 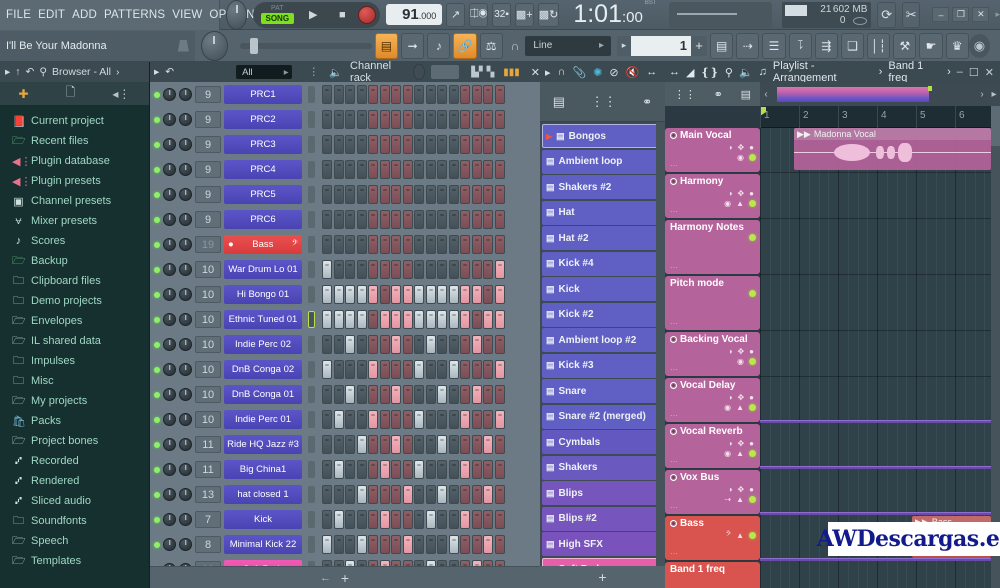 I want to click on channel-name-button: PRC5, so click(x=263, y=194).